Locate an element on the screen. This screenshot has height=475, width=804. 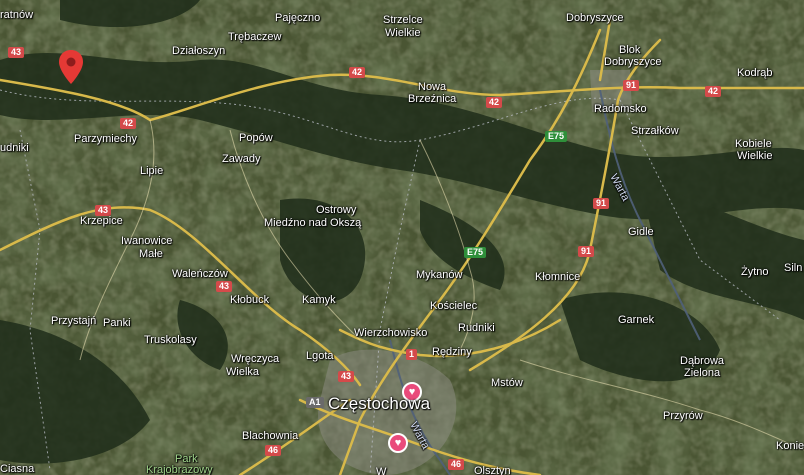
place-label: Kodrąb is located at coordinates (754, 73).